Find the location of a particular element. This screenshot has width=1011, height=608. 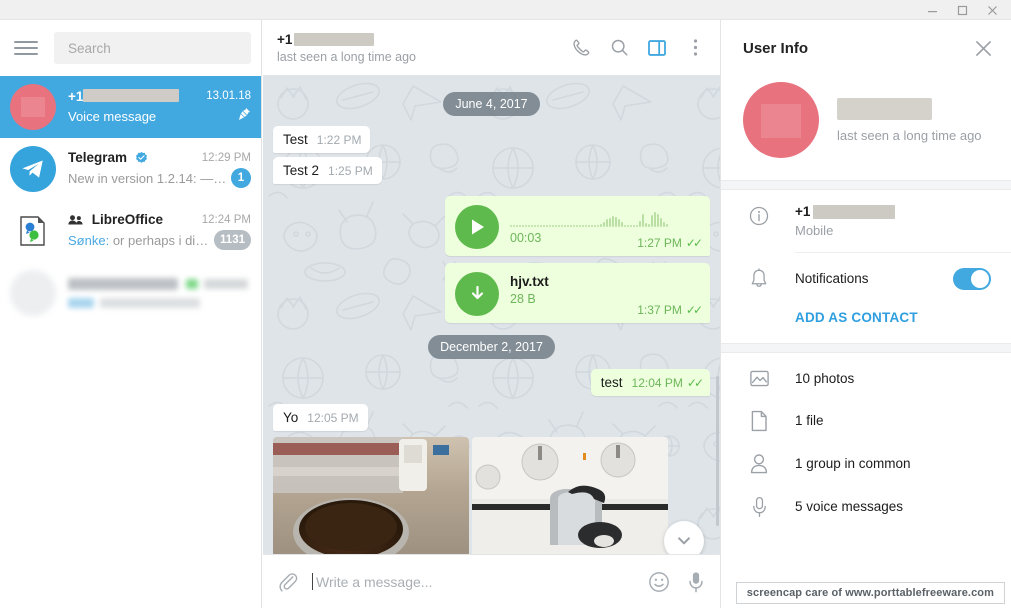

search-icon is located at coordinates (619, 48).